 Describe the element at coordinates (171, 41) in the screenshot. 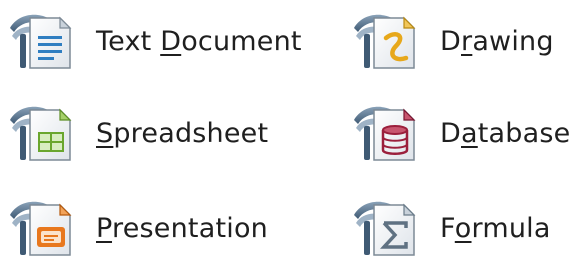

I see `mnemonic-letter: D` at that location.